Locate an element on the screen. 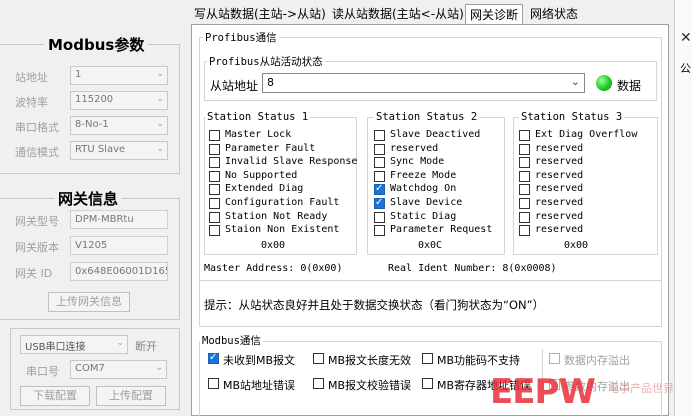 The image size is (692, 416). watermark-subtitle: 电子产品世界 is located at coordinates (641, 388).